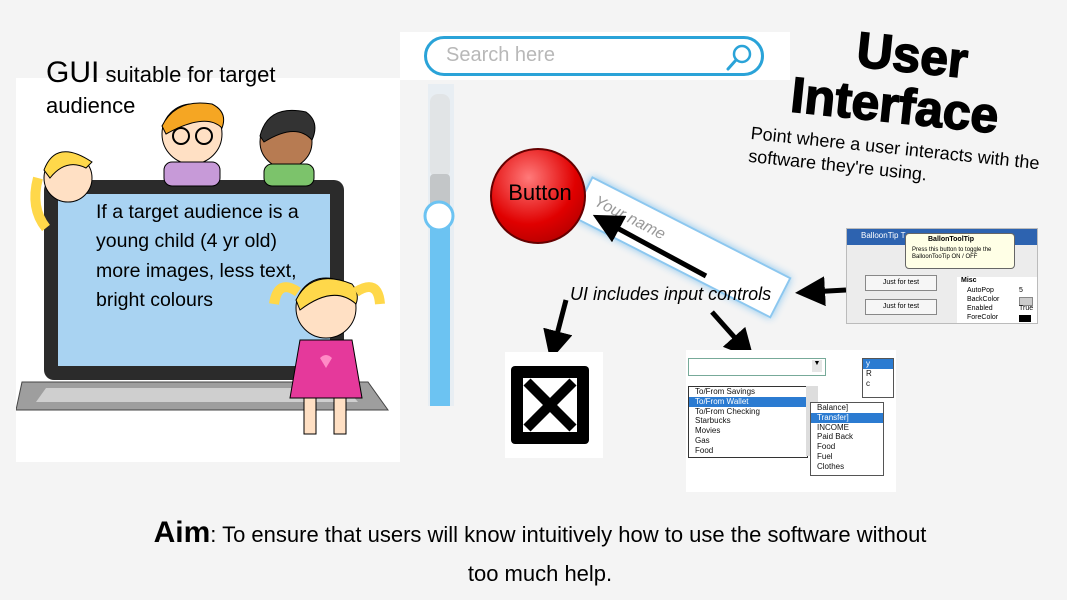 Image resolution: width=1067 pixels, height=600 pixels. What do you see at coordinates (757, 367) in the screenshot?
I see `dropdown-select` at bounding box center [757, 367].